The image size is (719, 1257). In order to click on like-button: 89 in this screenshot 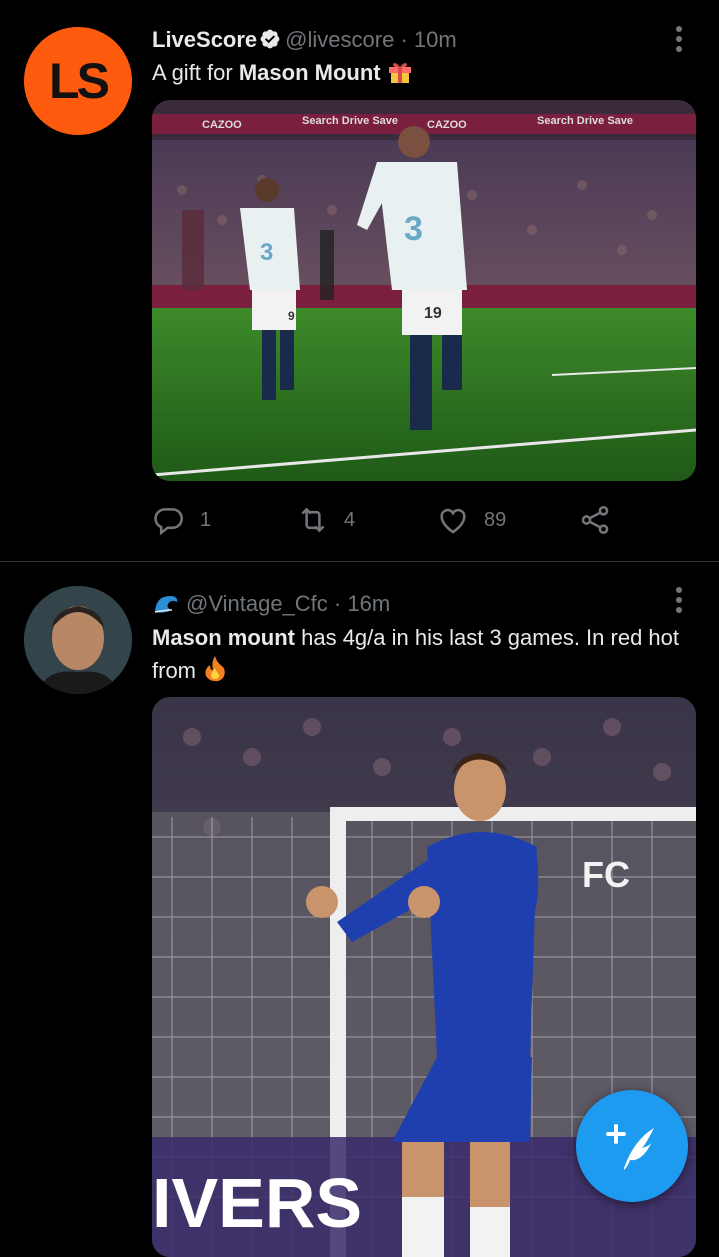, I will do `click(471, 520)`.